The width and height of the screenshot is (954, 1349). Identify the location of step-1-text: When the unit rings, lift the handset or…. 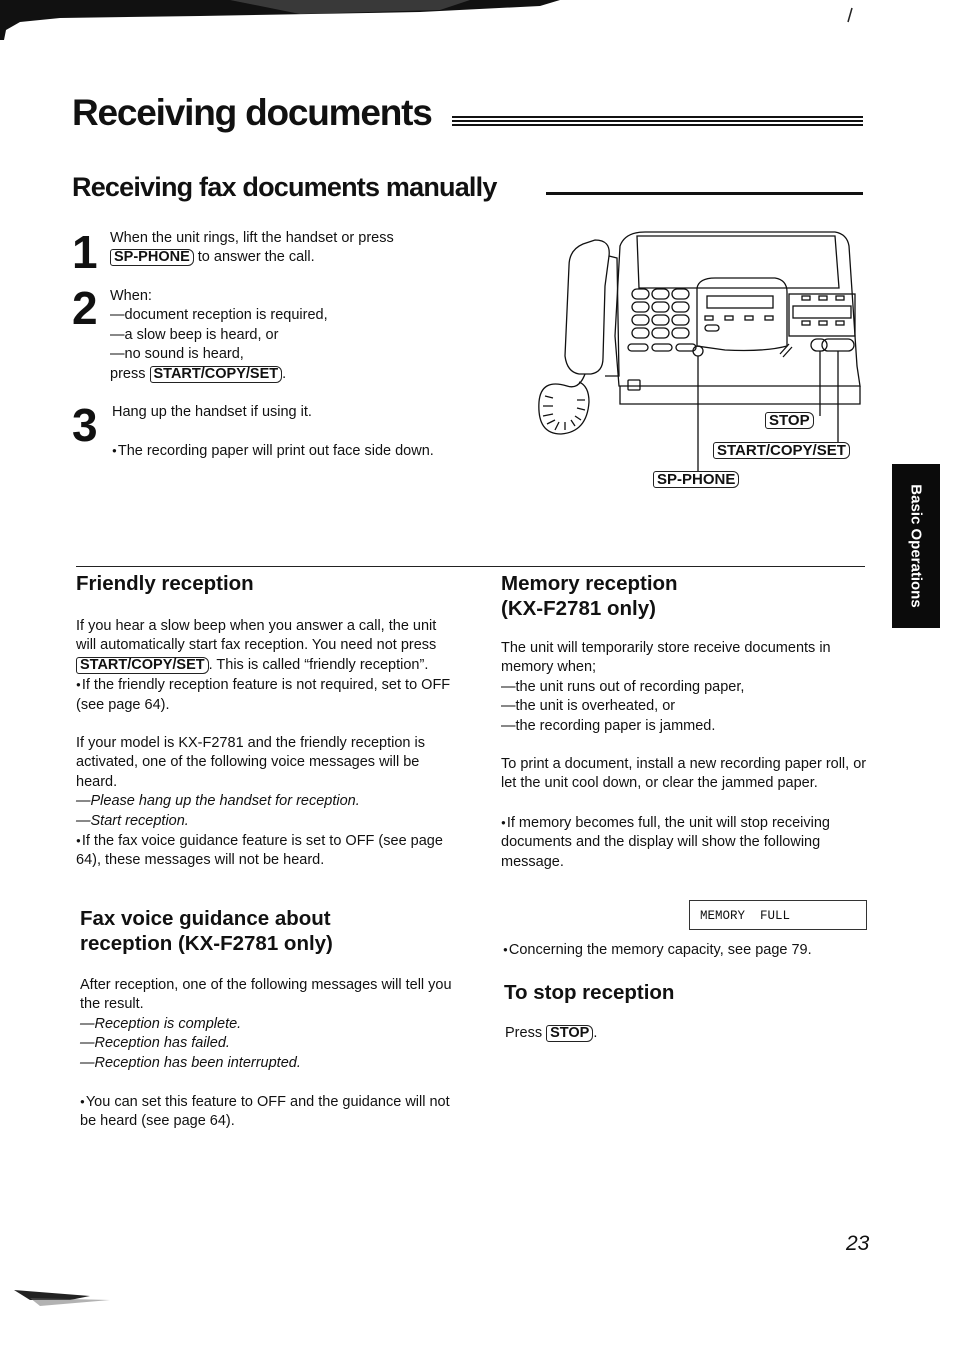
(290, 248).